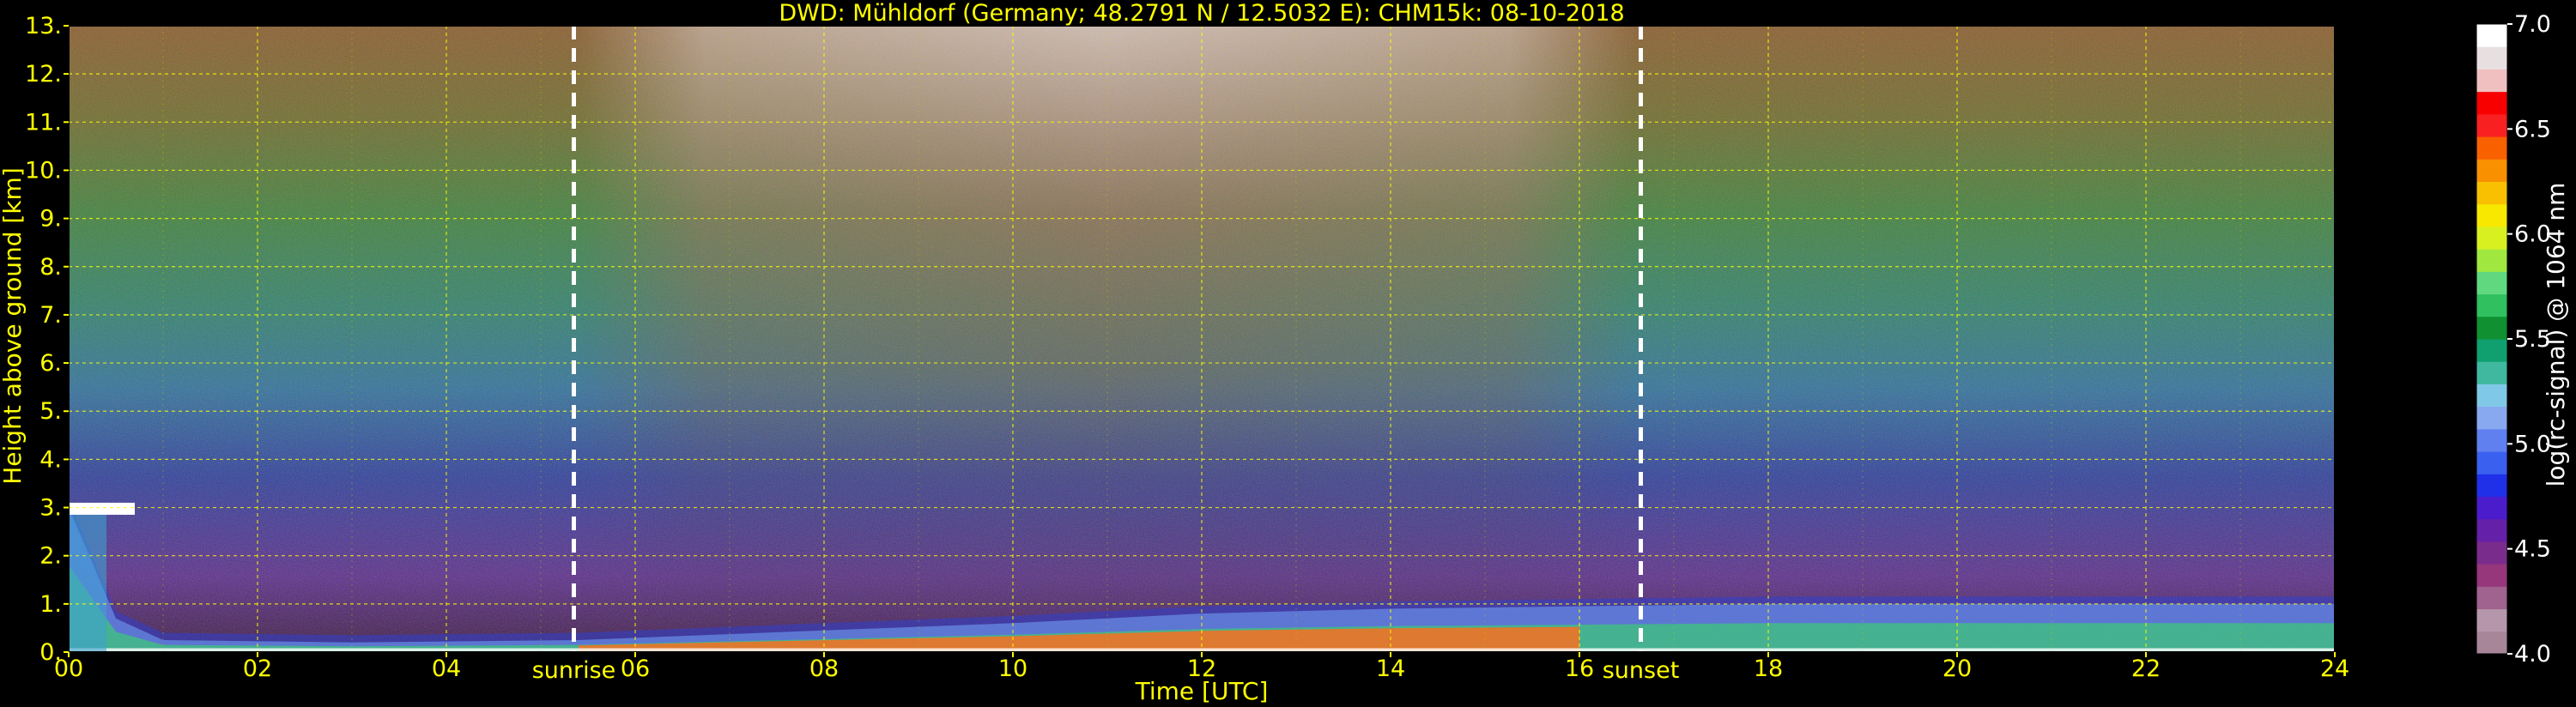  Describe the element at coordinates (1012, 669) in the screenshot. I see `x-tick-label: 10` at that location.